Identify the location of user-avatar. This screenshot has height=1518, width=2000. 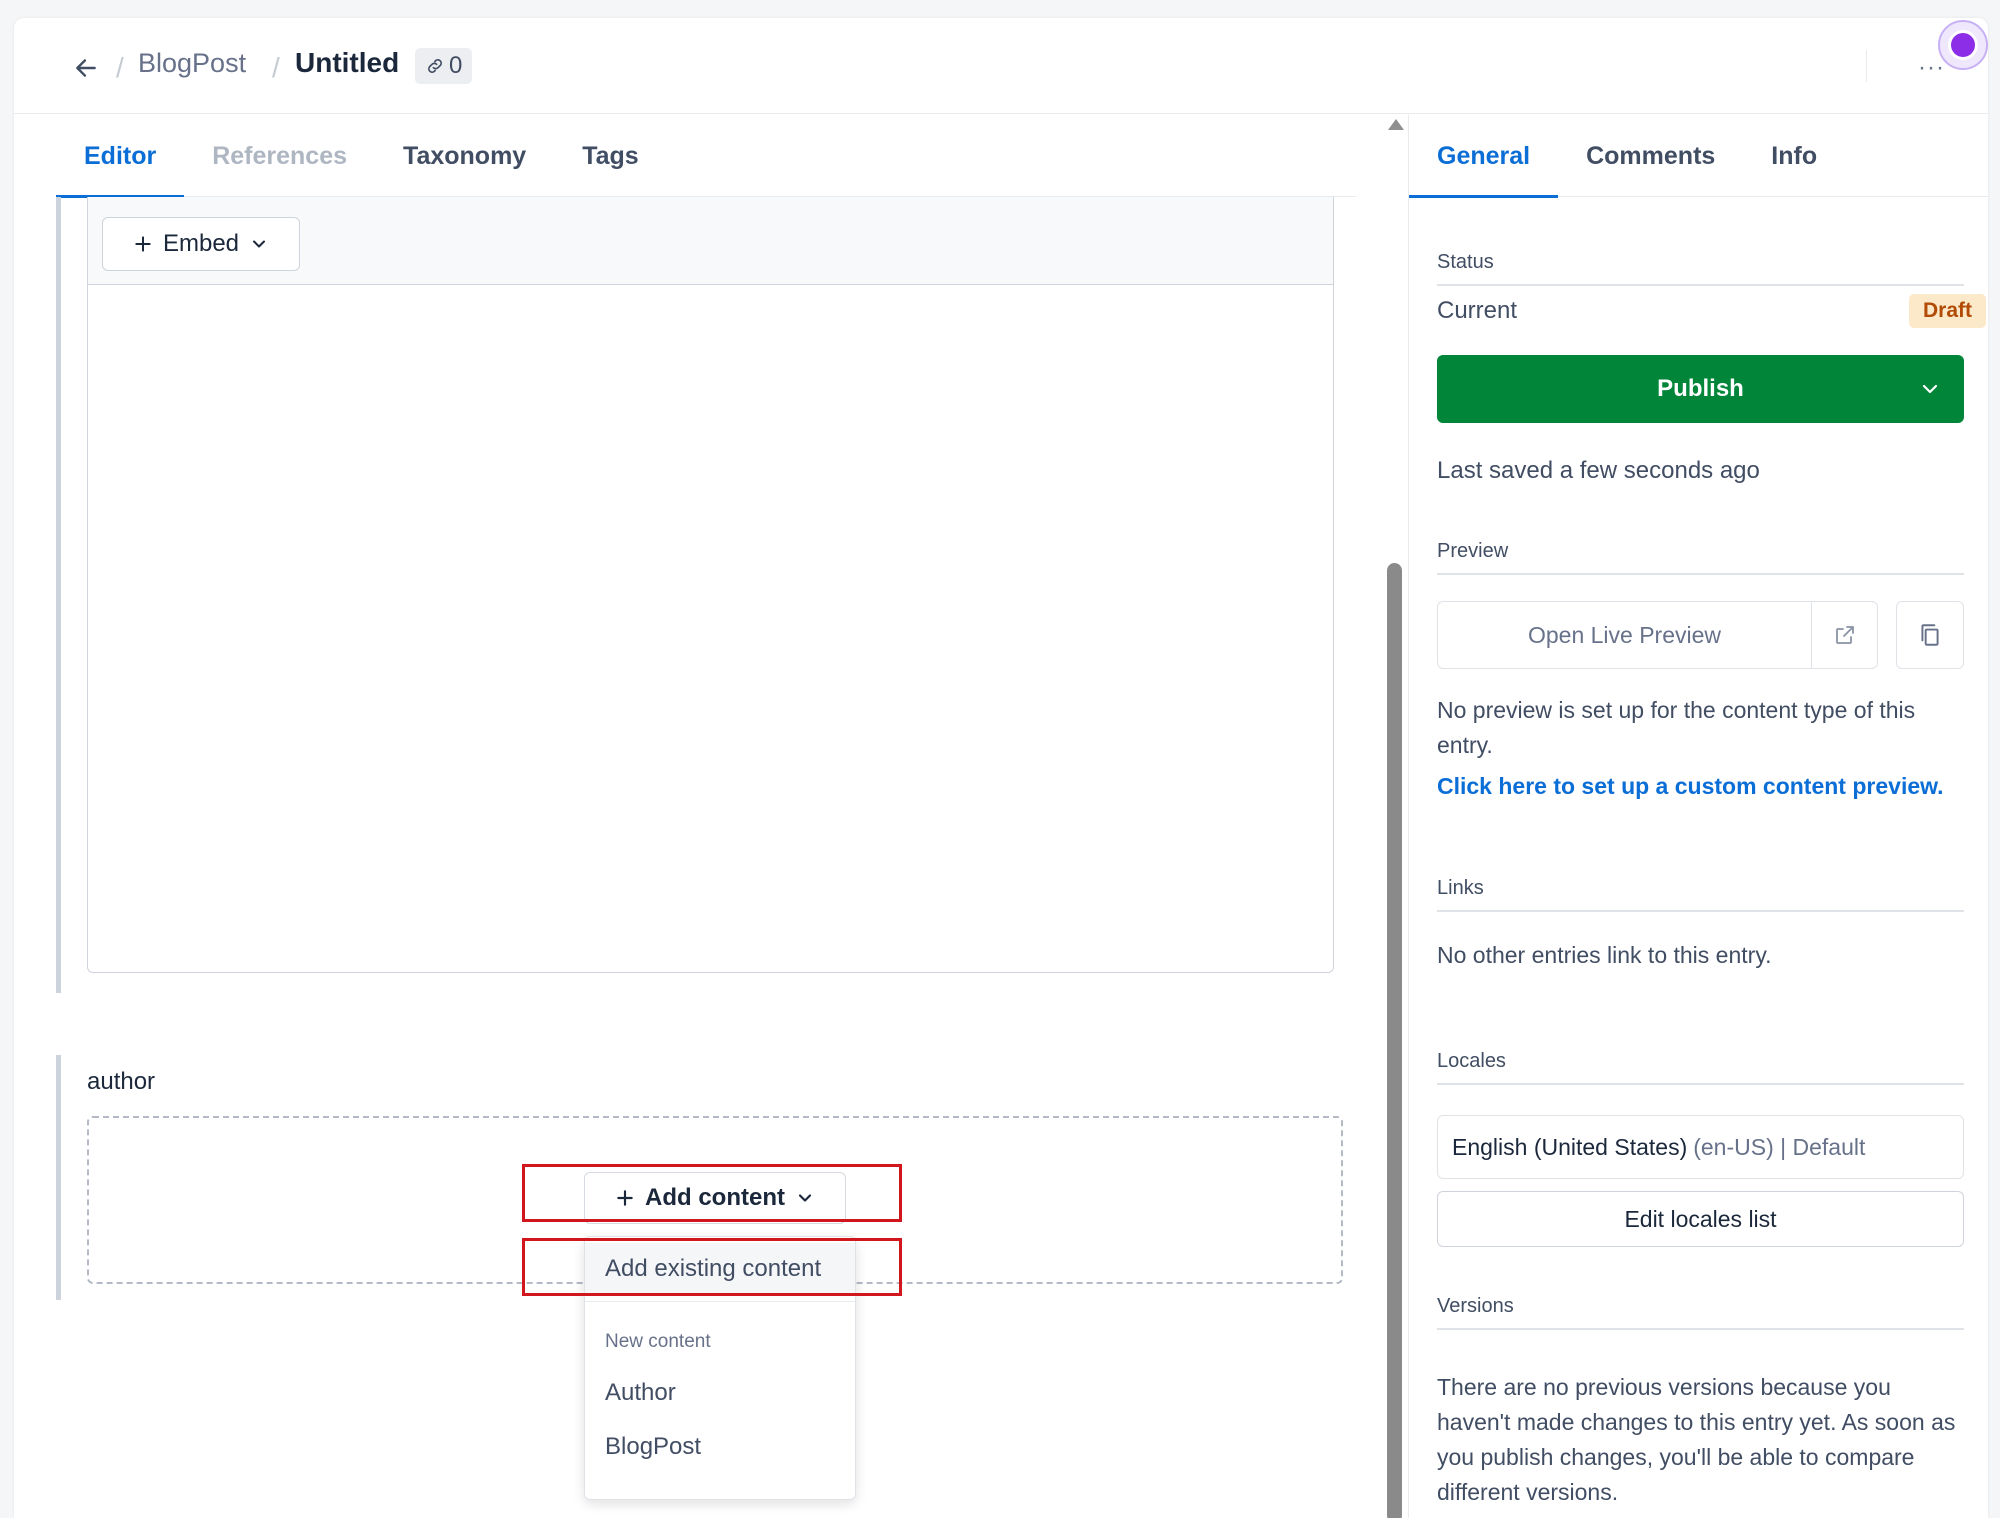
(1963, 45).